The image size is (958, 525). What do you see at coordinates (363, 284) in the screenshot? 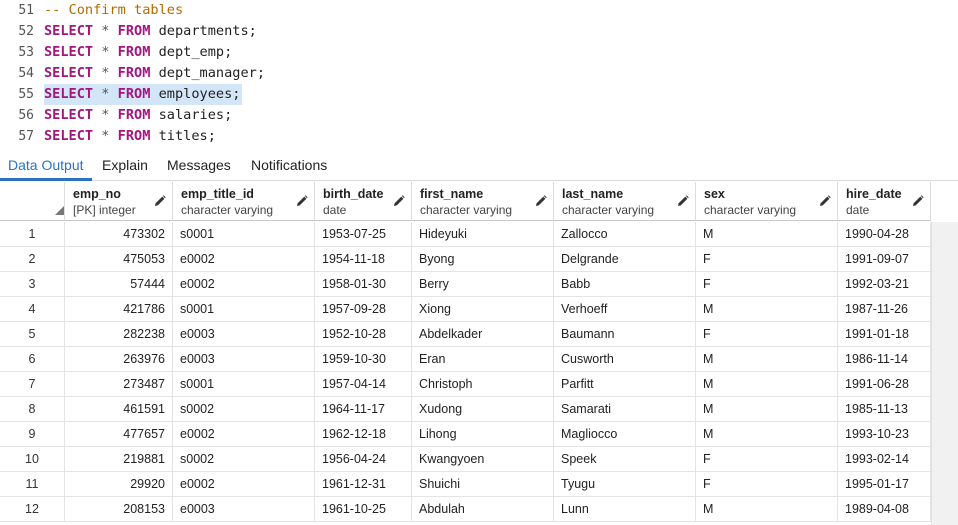
I see `cell-birth-date: 1958-01-30` at bounding box center [363, 284].